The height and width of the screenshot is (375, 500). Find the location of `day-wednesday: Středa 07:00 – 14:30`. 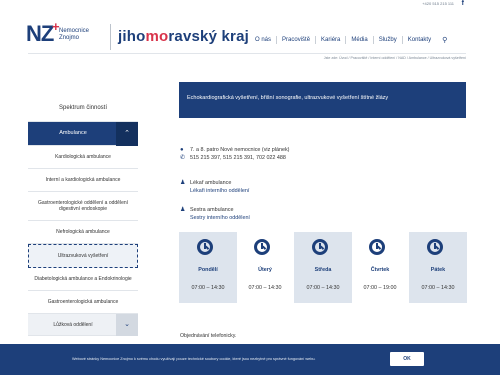

day-wednesday: Středa 07:00 – 14:30 is located at coordinates (323, 267).